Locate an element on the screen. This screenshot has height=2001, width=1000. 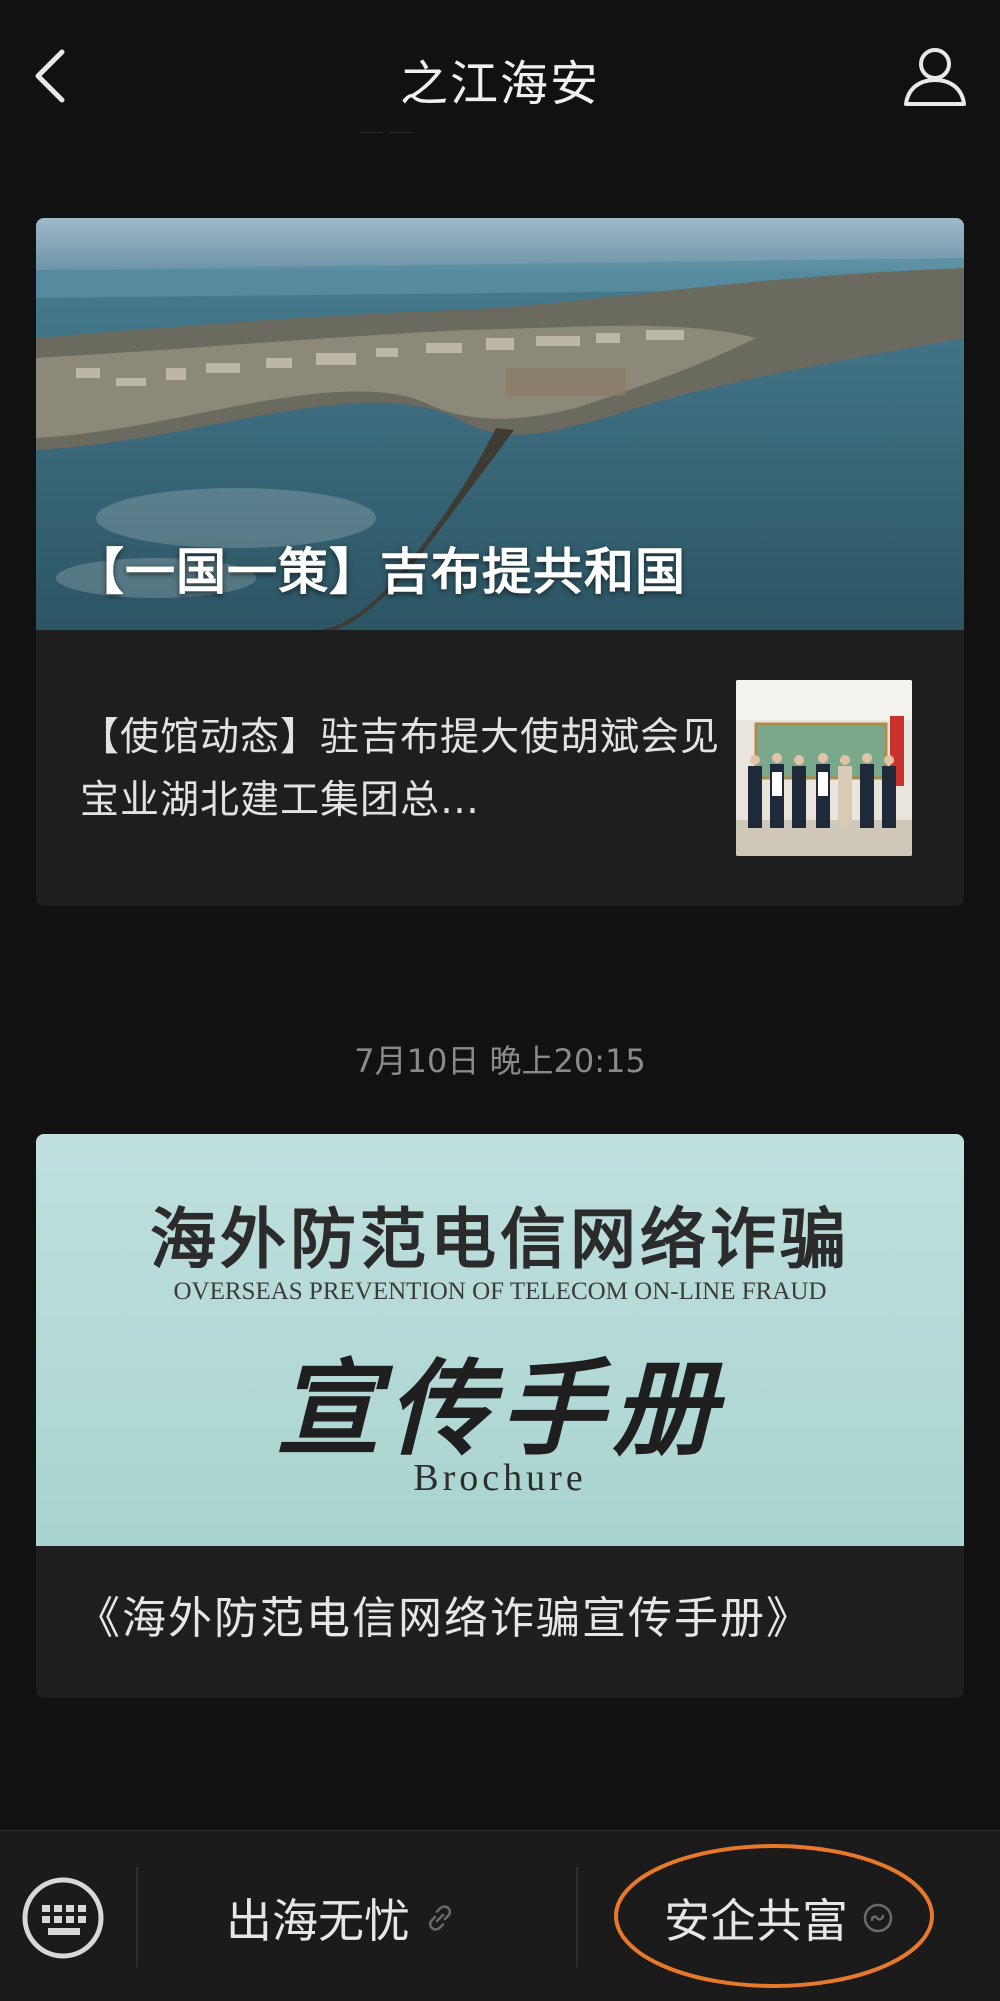
annotation-circle is located at coordinates (774, 1916).